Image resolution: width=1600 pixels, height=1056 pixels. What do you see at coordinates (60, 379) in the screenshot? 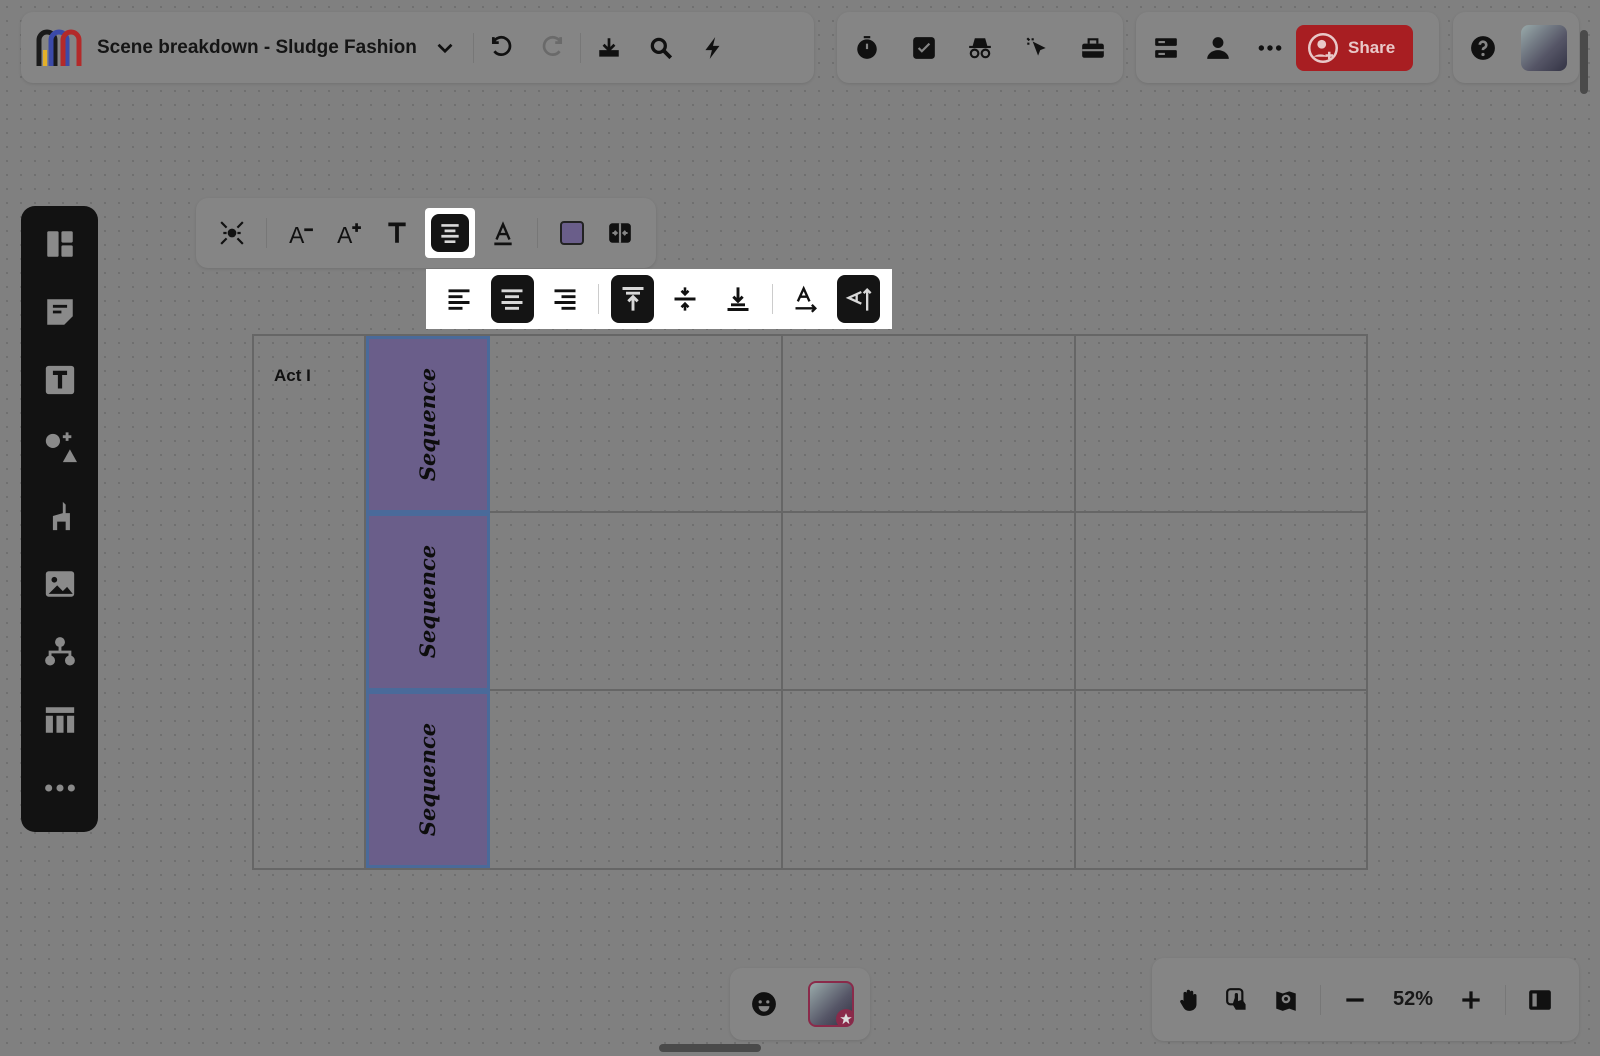
I see `text-icon` at bounding box center [60, 379].